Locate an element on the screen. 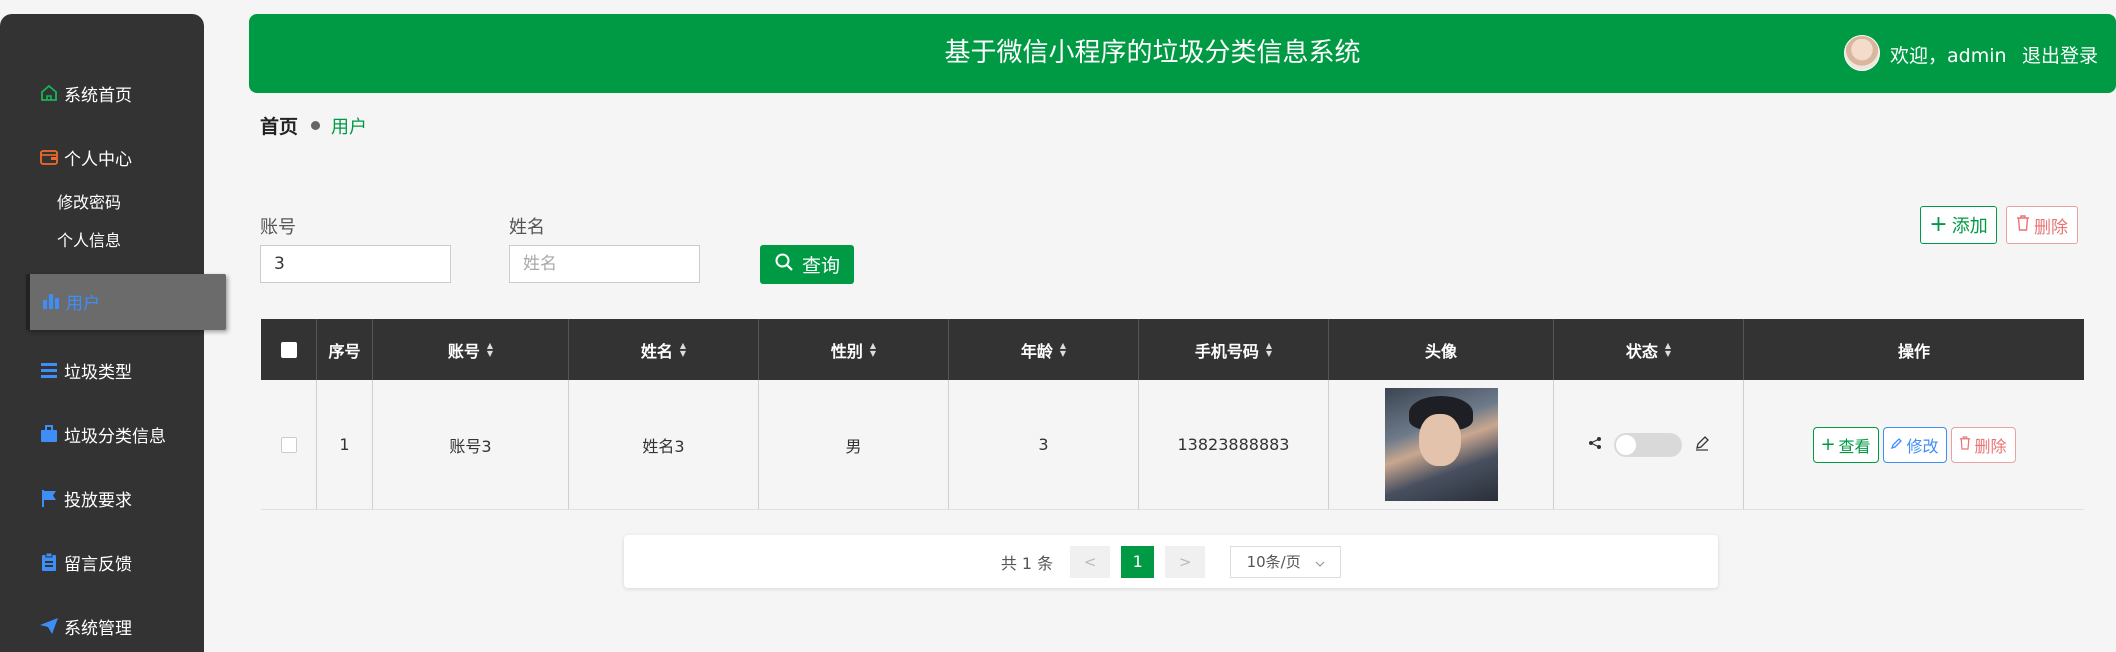  name-label: 姓名 is located at coordinates (527, 227).